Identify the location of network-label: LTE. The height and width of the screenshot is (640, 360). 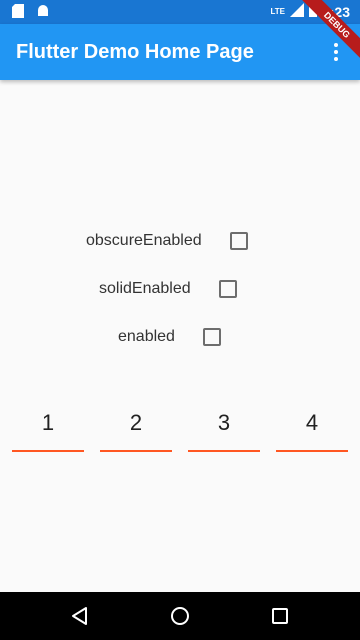
(277, 11).